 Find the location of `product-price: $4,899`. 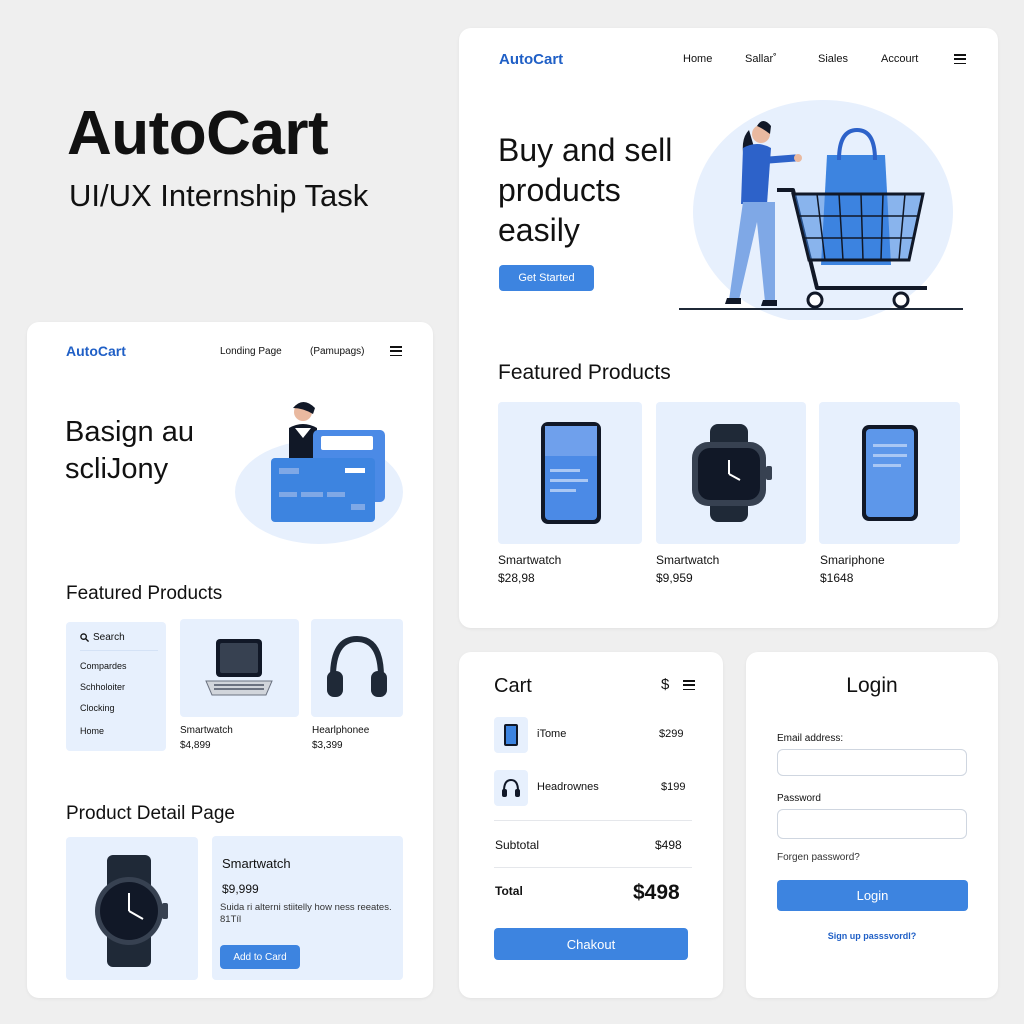

product-price: $4,899 is located at coordinates (195, 745).